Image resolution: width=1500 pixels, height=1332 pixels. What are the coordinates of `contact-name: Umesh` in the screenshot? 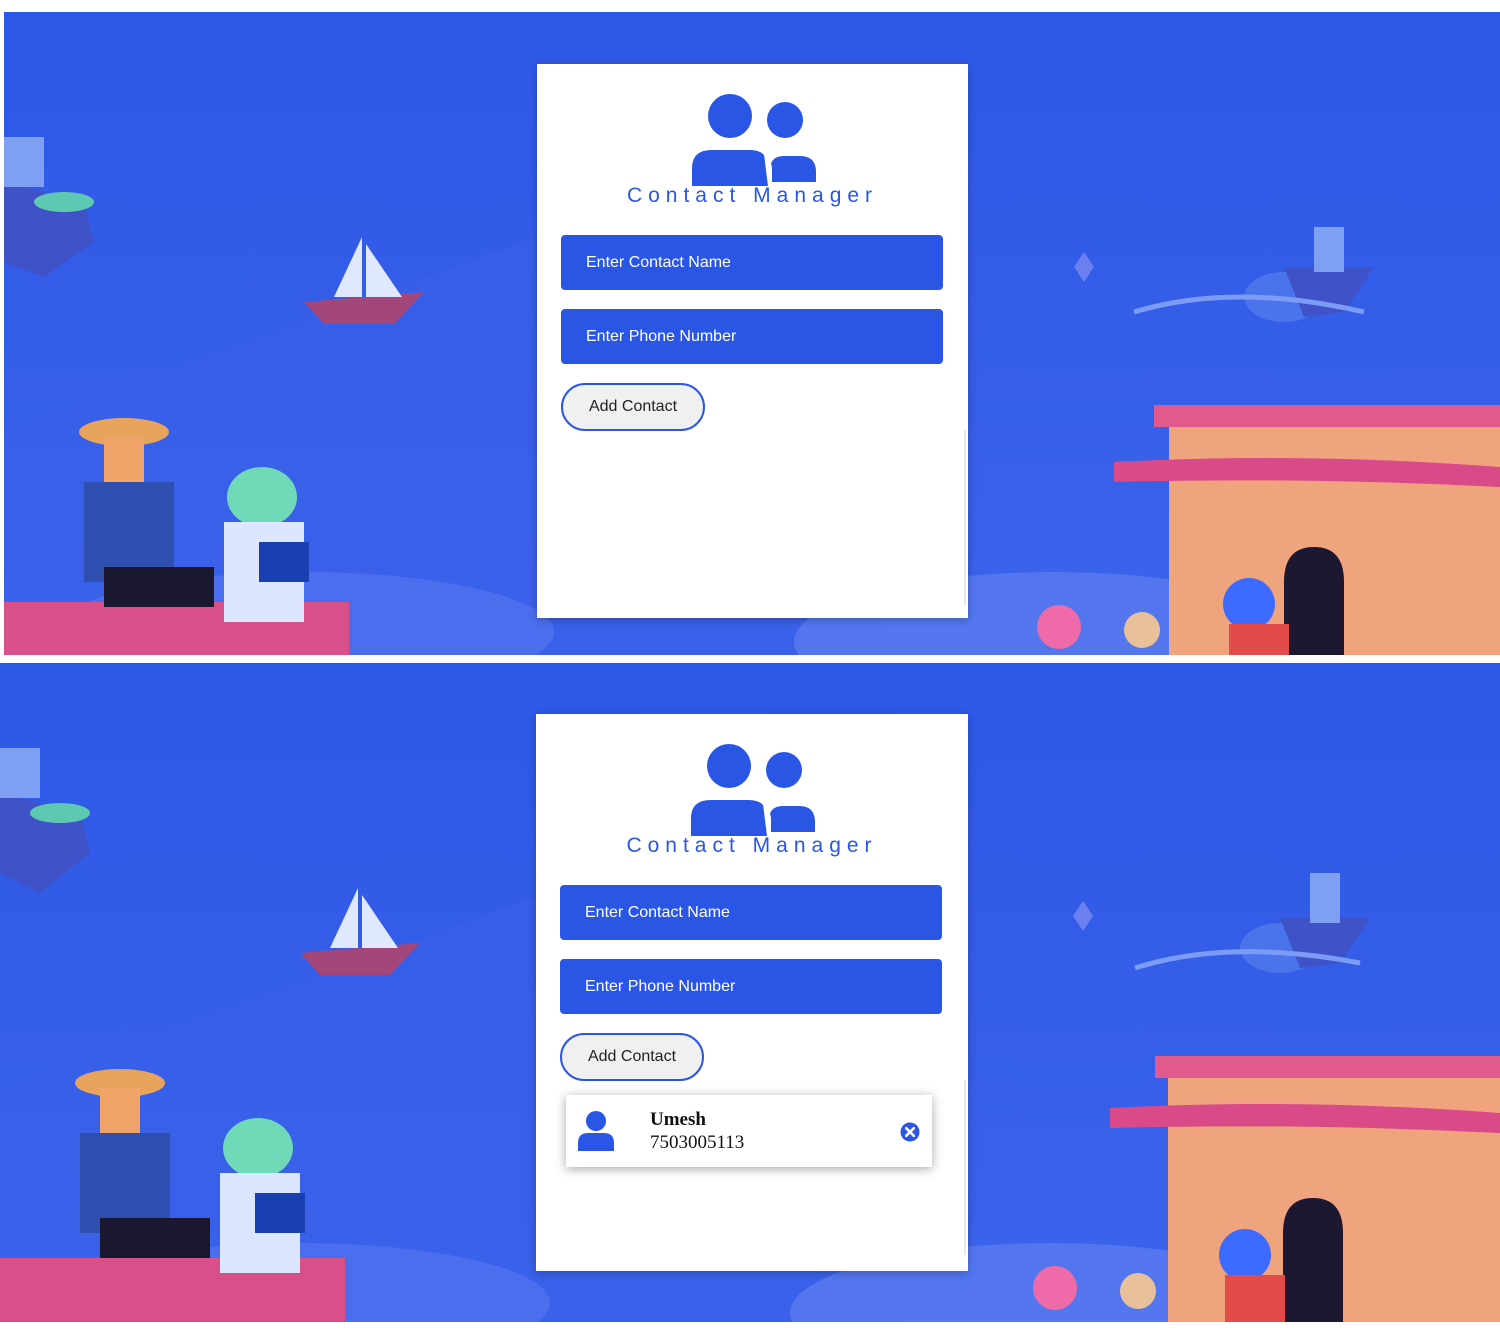 It's located at (678, 1119).